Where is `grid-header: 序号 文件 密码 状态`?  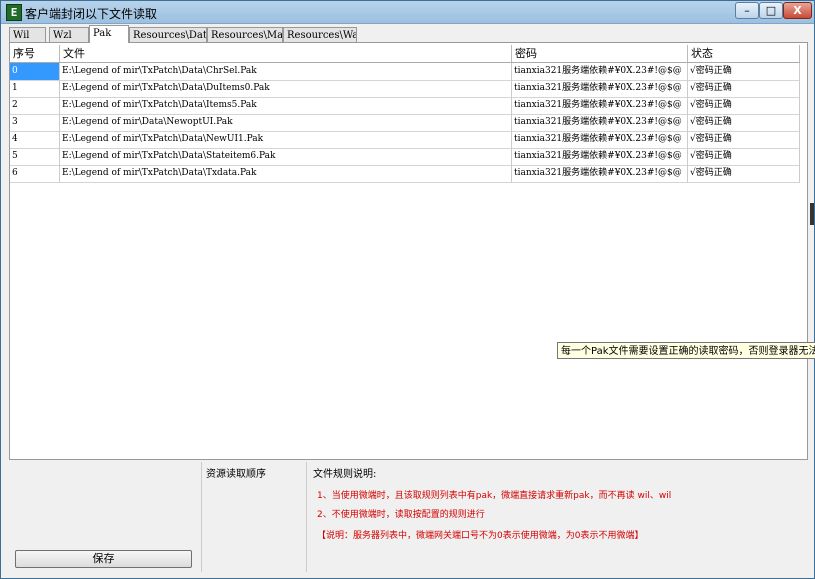
grid-header: 序号 文件 密码 状态 is located at coordinates (405, 54).